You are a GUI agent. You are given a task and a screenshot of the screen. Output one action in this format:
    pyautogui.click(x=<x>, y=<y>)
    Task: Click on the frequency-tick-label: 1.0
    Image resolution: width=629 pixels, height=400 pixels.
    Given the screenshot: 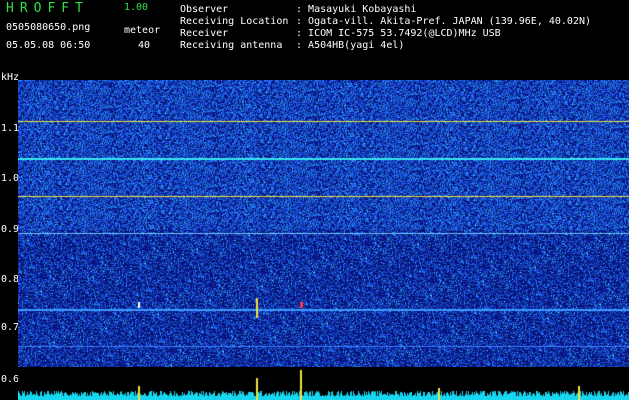 What is the action you would take?
    pyautogui.click(x=10, y=178)
    